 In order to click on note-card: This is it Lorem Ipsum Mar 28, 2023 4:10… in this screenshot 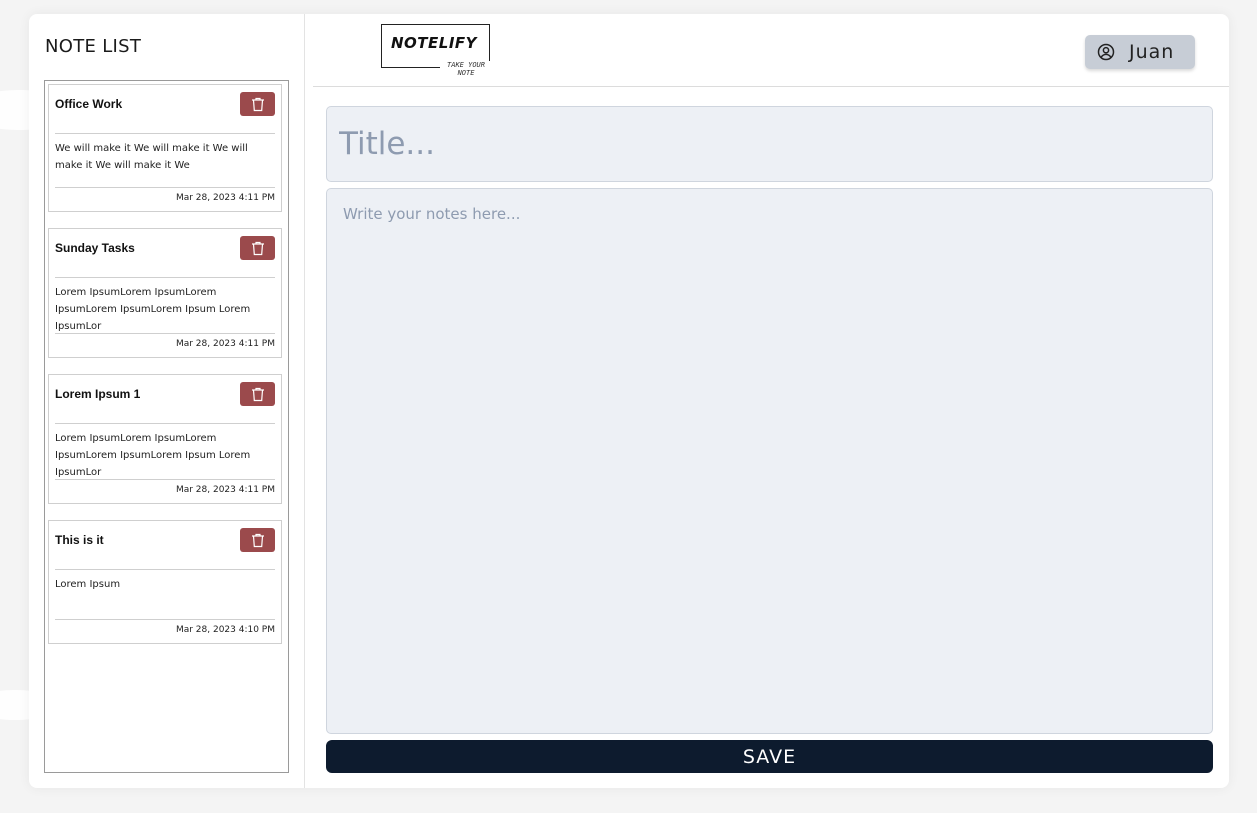, I will do `click(165, 582)`.